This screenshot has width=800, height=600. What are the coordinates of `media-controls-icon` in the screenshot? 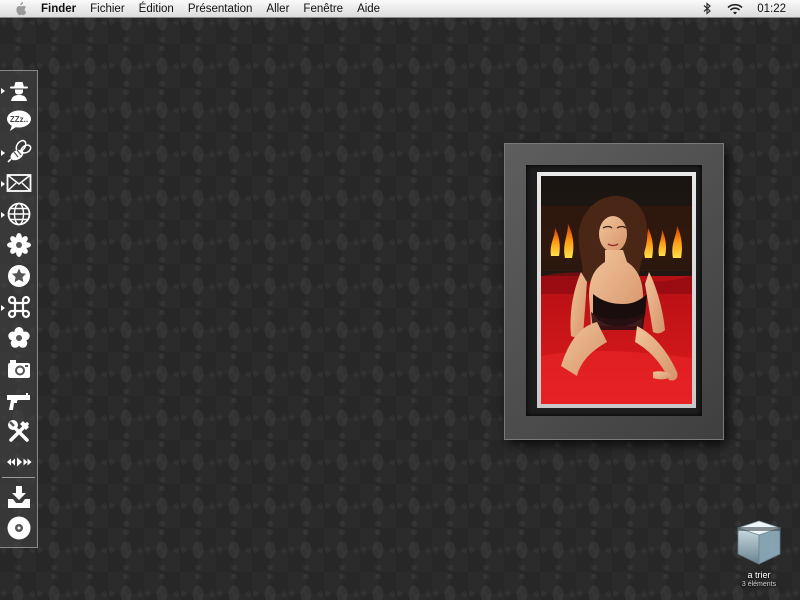 It's located at (19, 462).